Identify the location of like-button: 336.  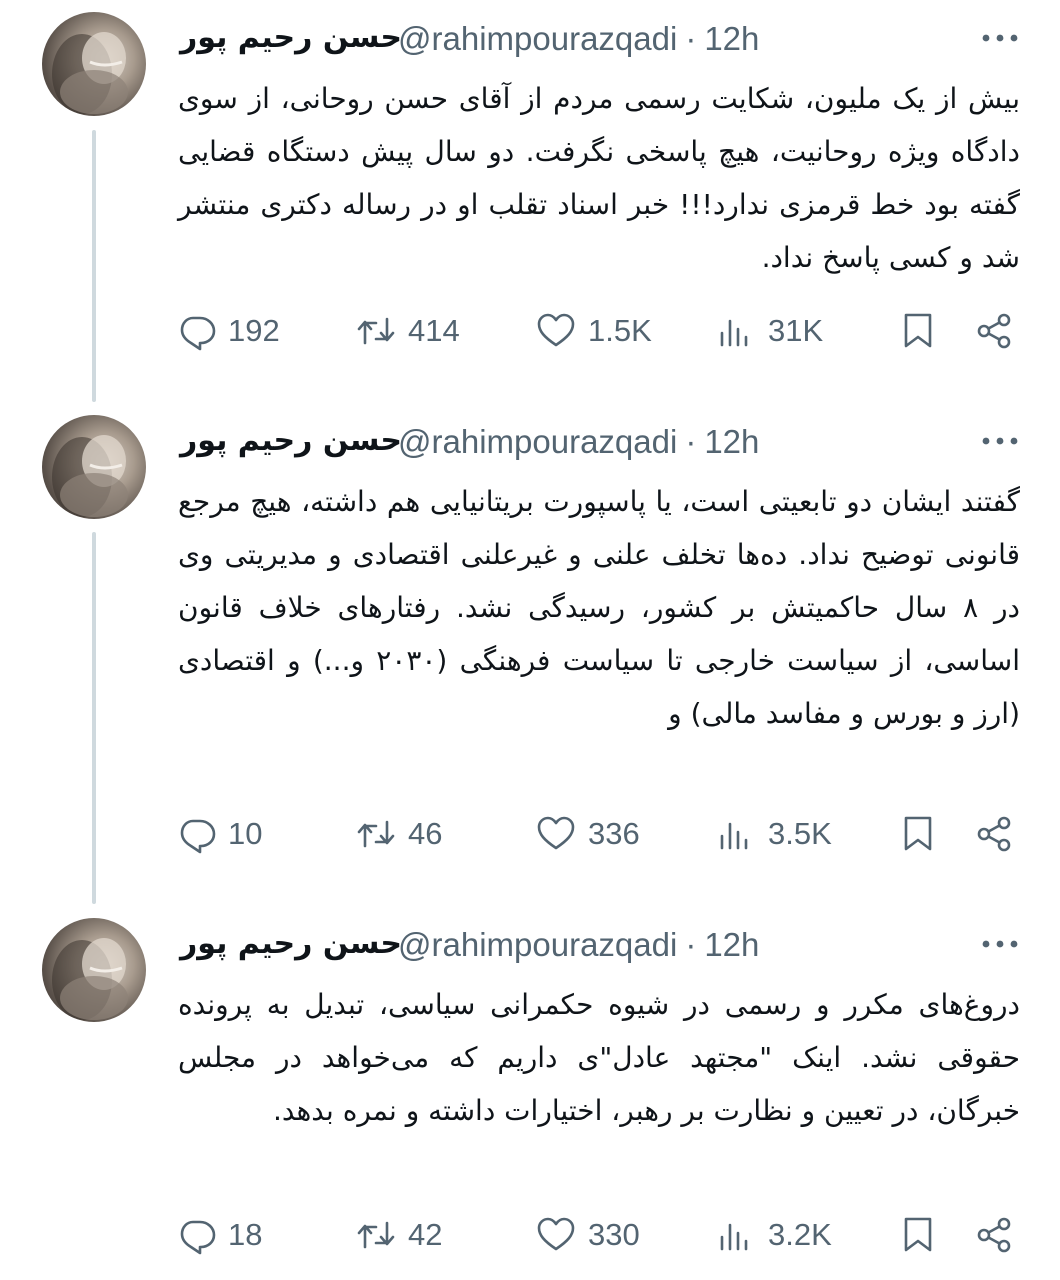
(588, 834).